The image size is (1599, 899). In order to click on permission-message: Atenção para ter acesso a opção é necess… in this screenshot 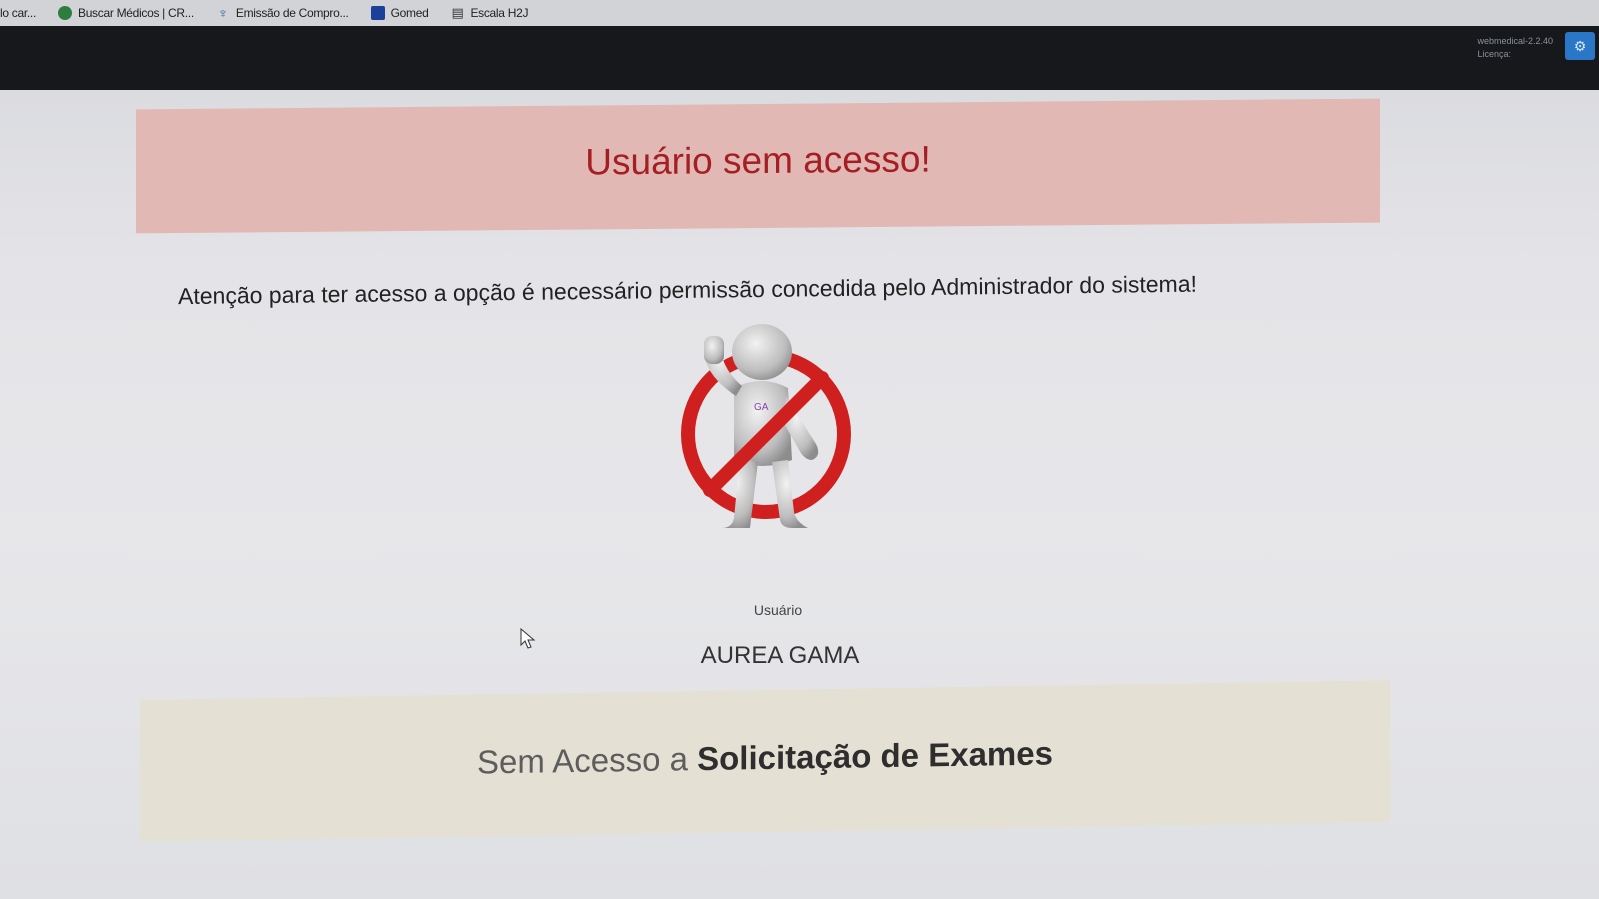, I will do `click(687, 290)`.